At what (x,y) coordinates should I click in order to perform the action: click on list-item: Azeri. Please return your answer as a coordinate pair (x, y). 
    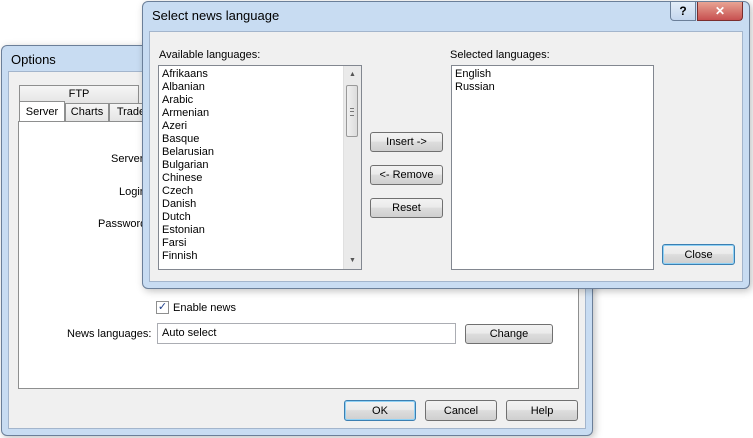
    Looking at the image, I should click on (188, 126).